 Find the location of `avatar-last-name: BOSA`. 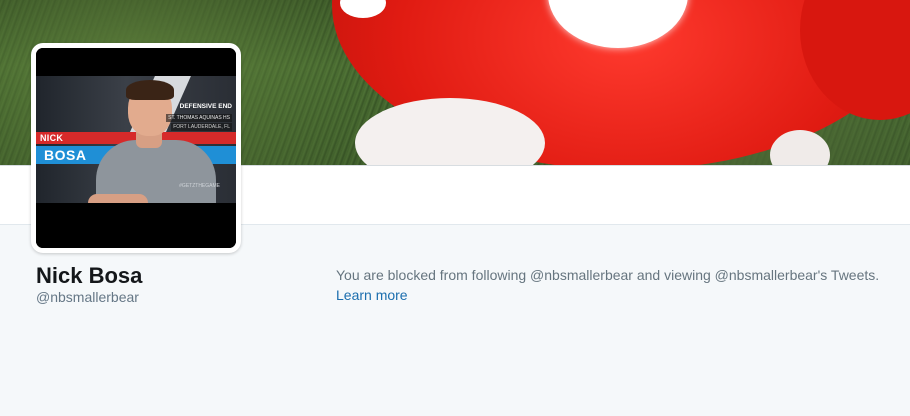

avatar-last-name: BOSA is located at coordinates (65, 155).